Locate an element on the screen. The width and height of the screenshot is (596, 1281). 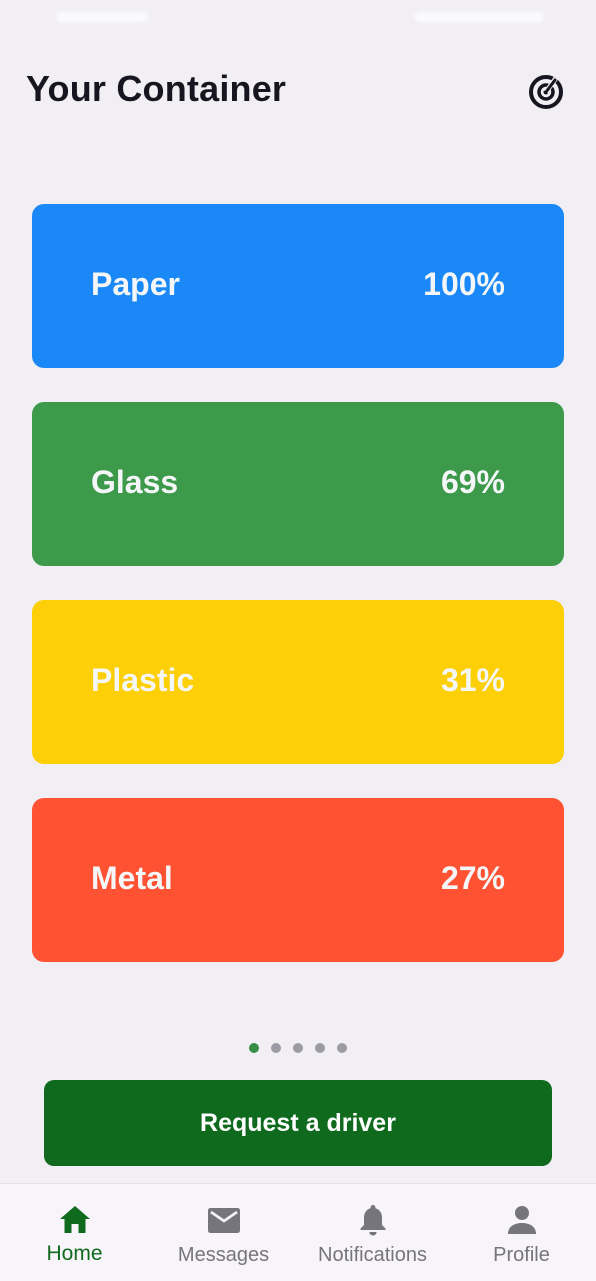
container-label: Paper is located at coordinates (135, 284).